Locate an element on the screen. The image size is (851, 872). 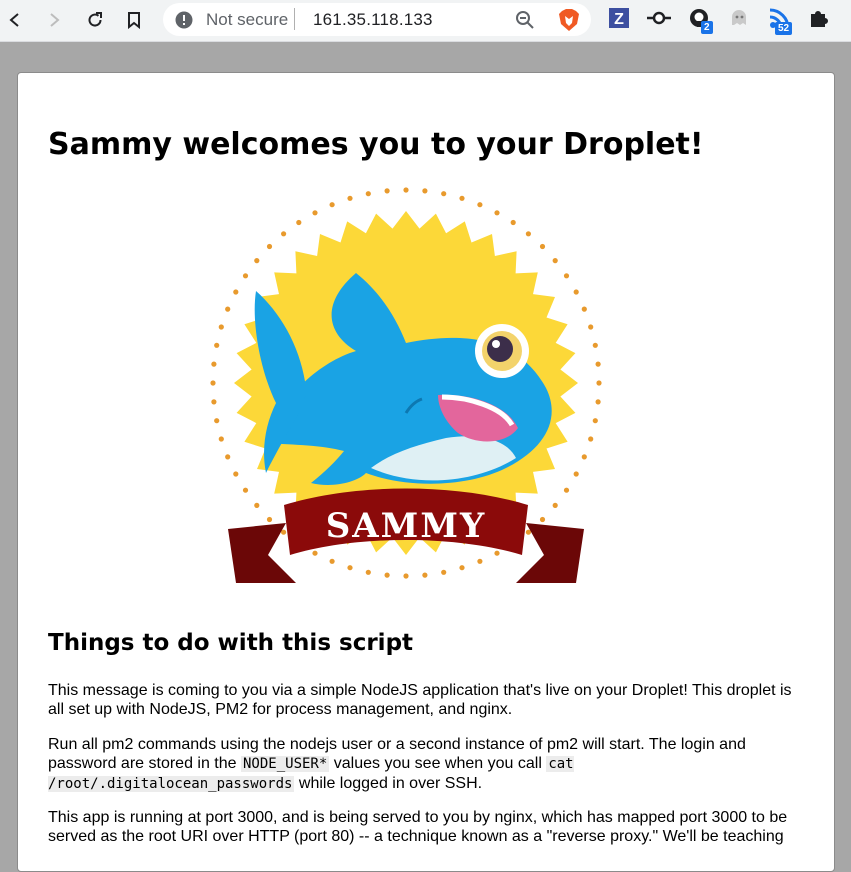
svg-text: SAMMY is located at coordinates (406, 526).